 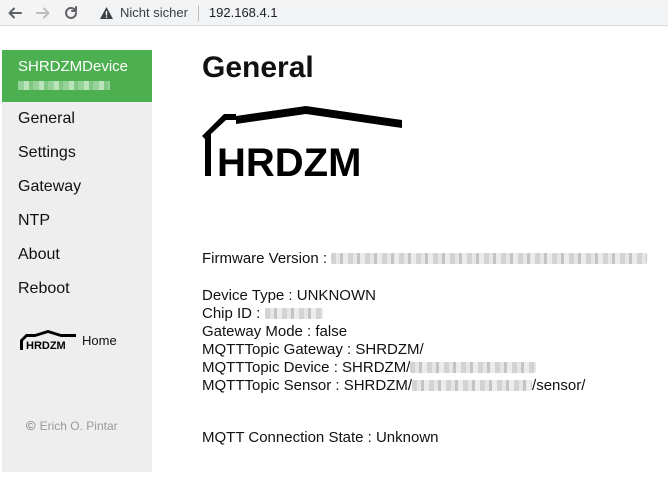 I want to click on mqtt-device-redacted, so click(x=473, y=367).